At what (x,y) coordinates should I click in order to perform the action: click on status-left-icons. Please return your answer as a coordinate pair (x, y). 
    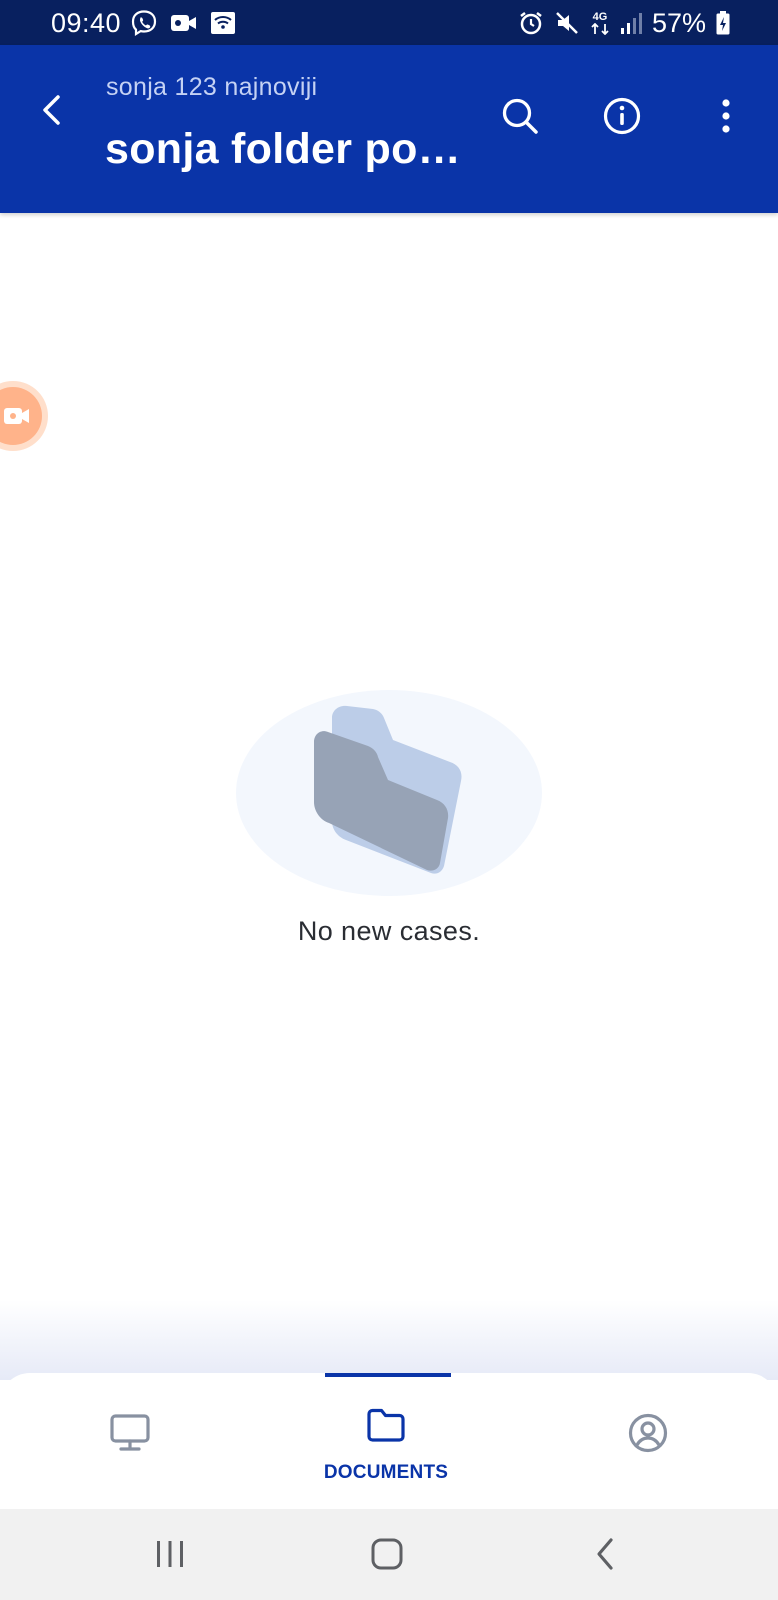
    Looking at the image, I should click on (183, 23).